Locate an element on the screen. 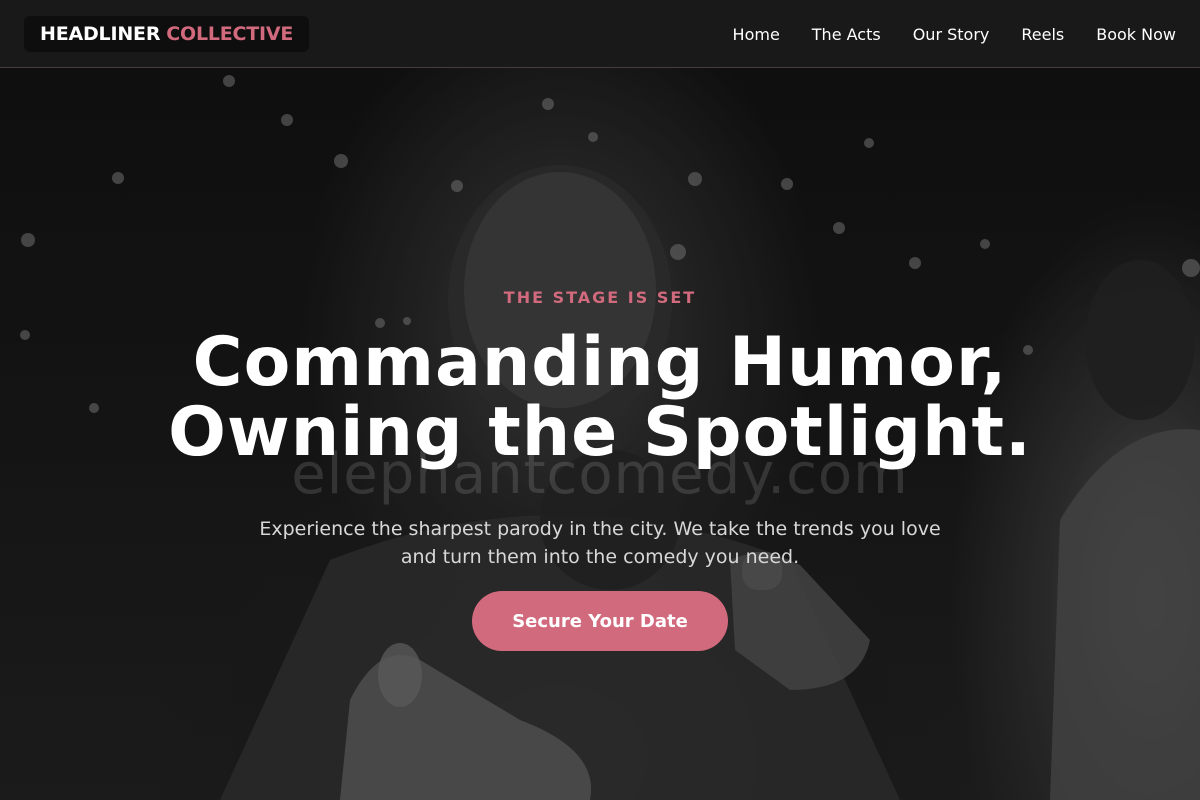 This screenshot has width=1200, height=800. main-nav: Home The Acts Our Story Reels Book Now is located at coordinates (938, 34).